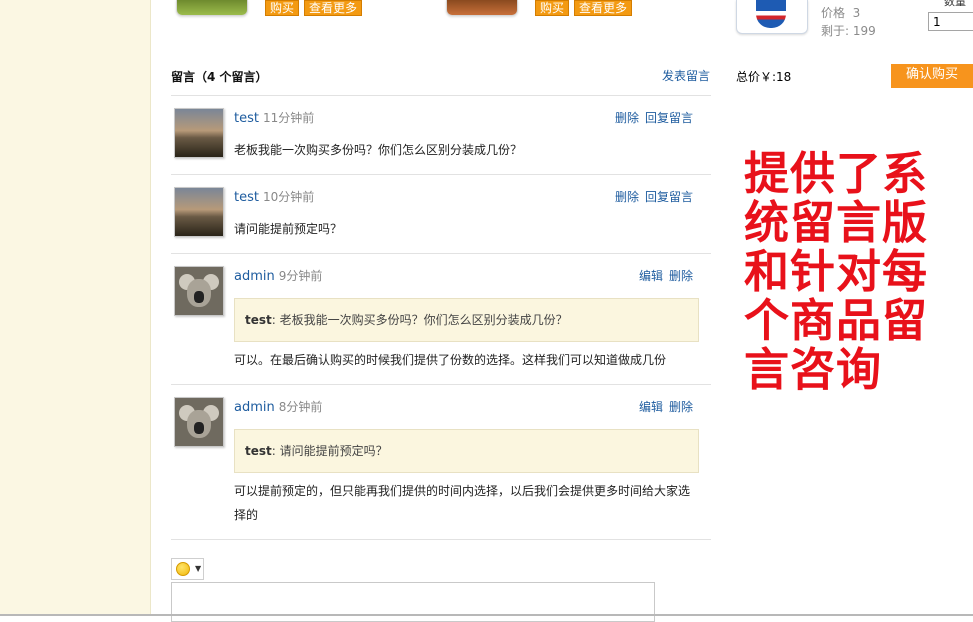  Describe the element at coordinates (378, 150) in the screenshot. I see `comment-text: 老板我能一次购买多份吗？你们怎么区别分装成几份？` at that location.